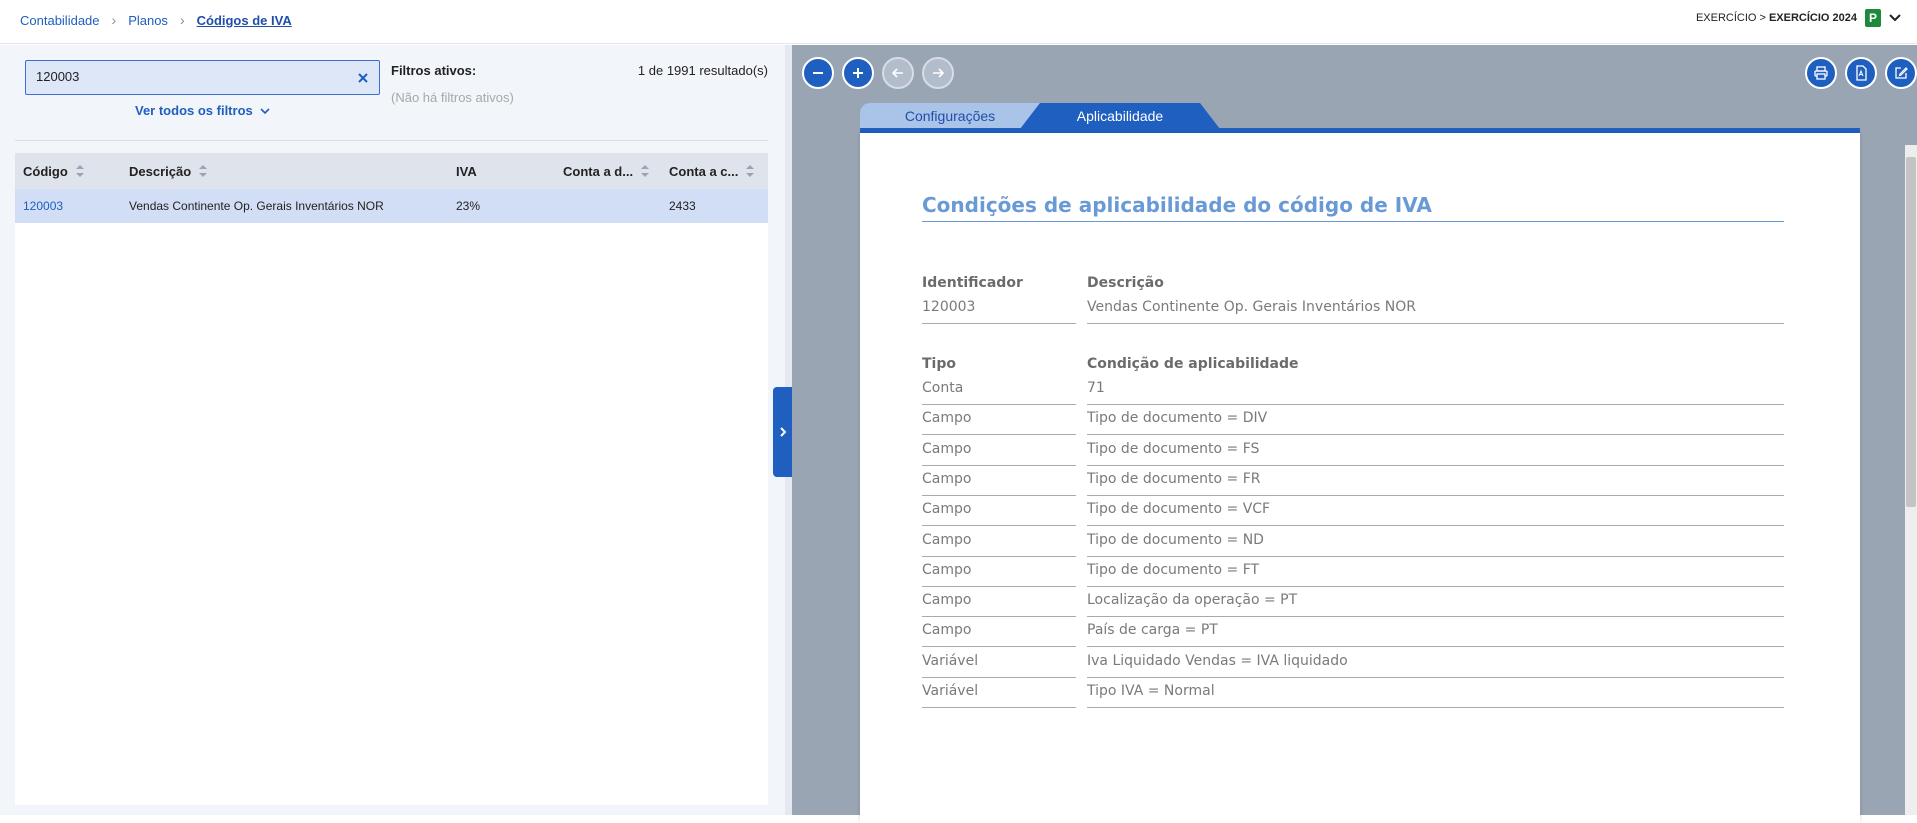 This screenshot has width=1917, height=823. I want to click on cell-conta-credito: 2433, so click(682, 206).